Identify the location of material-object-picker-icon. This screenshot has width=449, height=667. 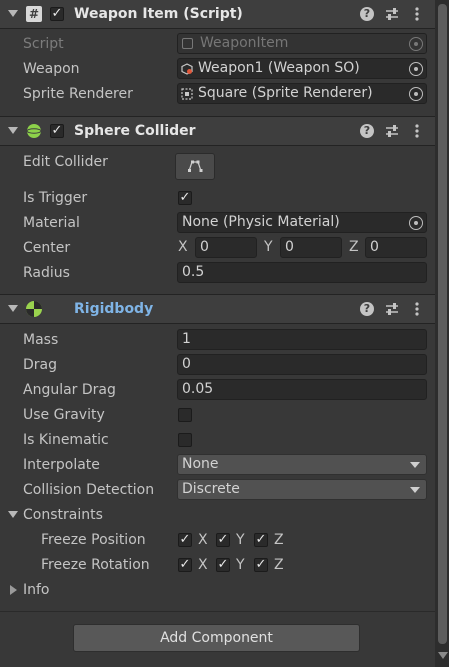
(416, 223).